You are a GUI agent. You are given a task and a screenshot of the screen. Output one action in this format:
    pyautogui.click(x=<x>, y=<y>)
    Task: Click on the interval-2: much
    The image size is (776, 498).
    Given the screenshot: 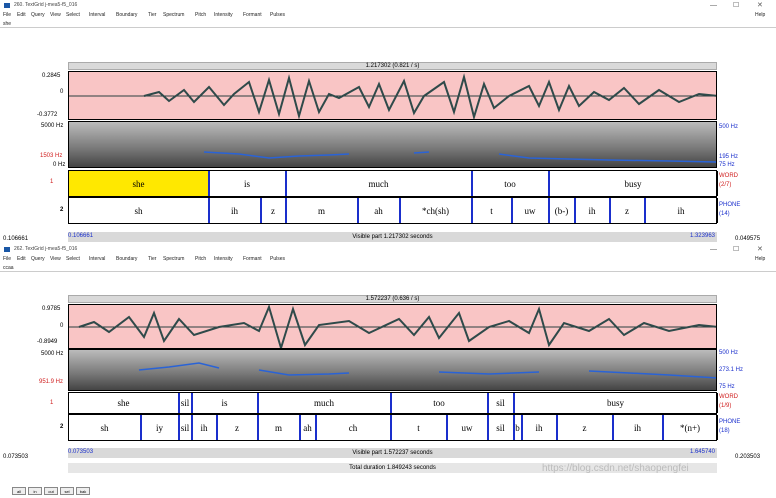 What is the action you would take?
    pyautogui.click(x=379, y=183)
    